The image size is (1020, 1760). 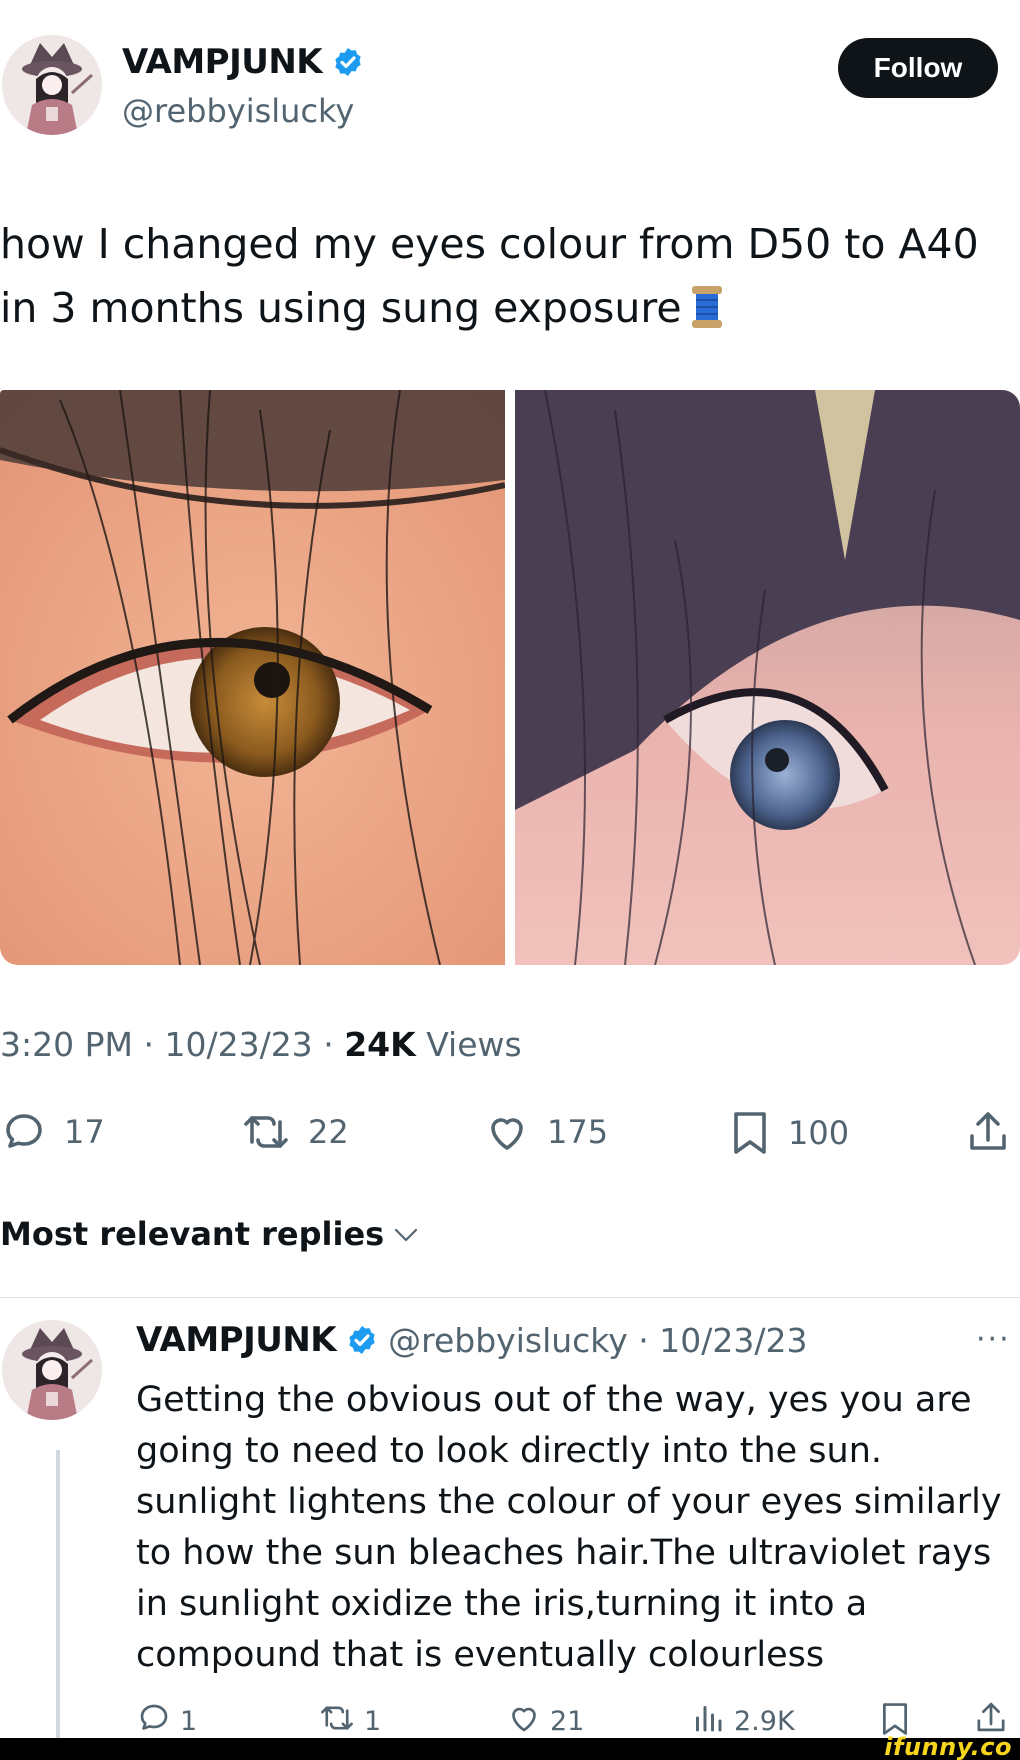 I want to click on repost-count: 22, so click(x=328, y=1132).